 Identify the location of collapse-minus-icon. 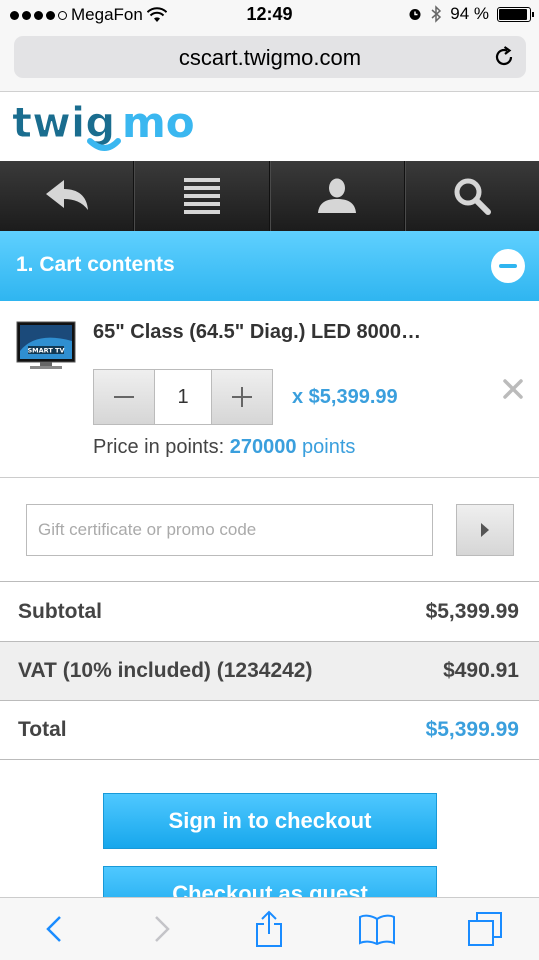
(508, 266).